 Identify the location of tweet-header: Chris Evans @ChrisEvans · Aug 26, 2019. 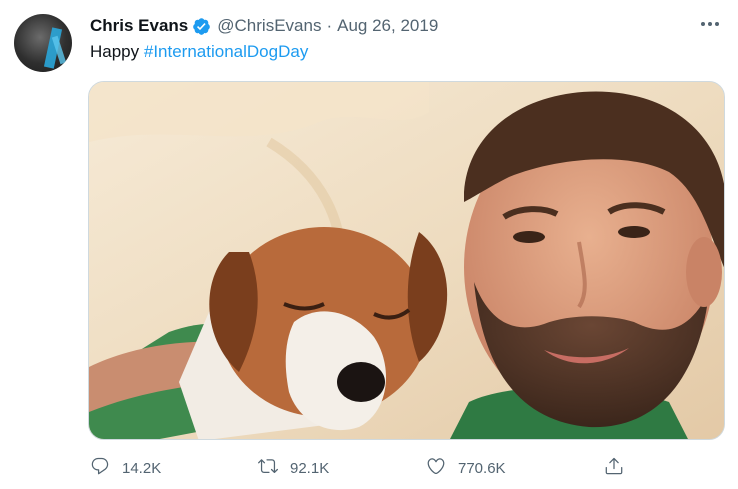
(264, 26).